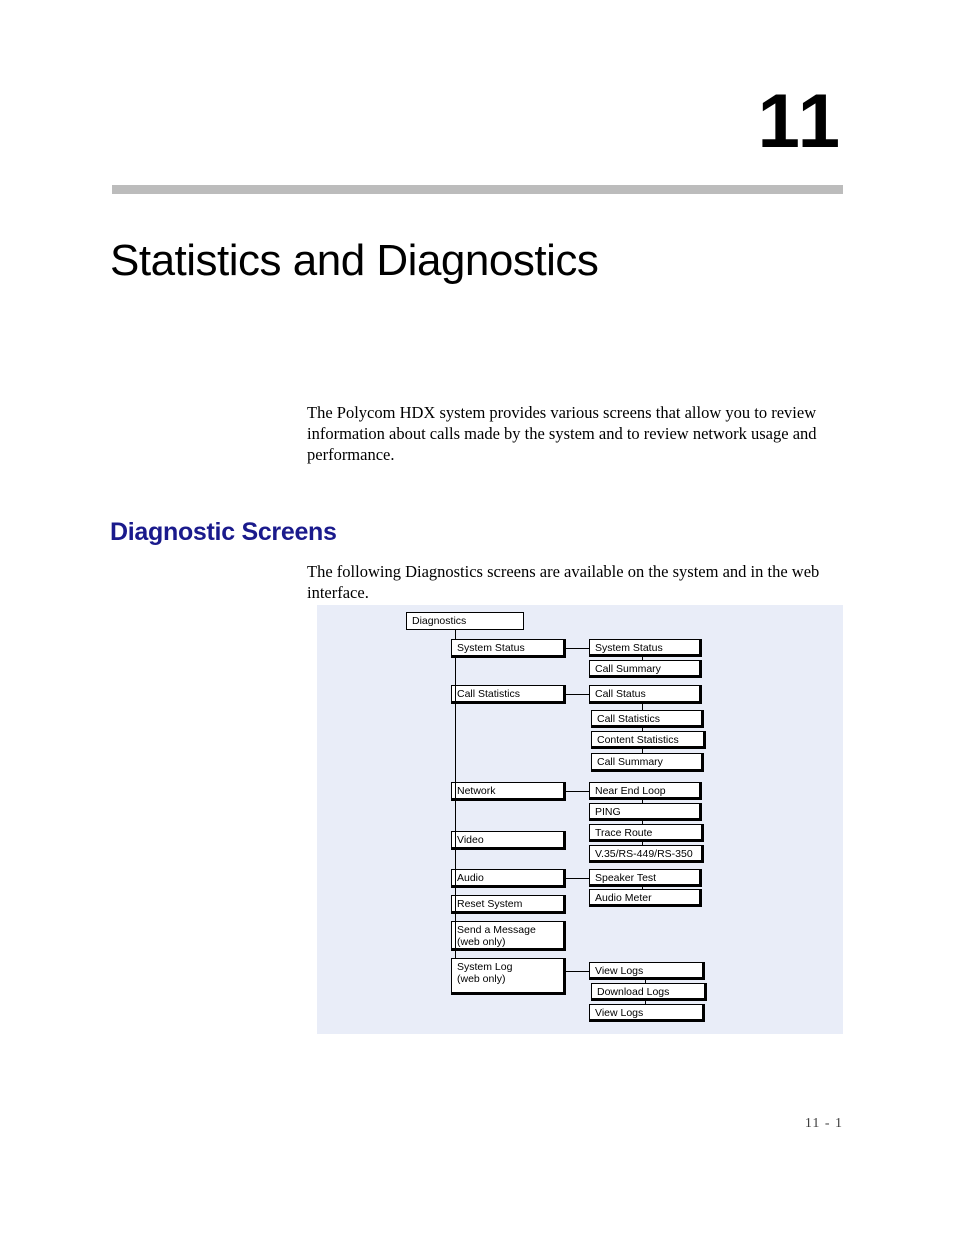 The image size is (954, 1235). What do you see at coordinates (508, 648) in the screenshot?
I see `diagram-node-system-status-menu: System Status` at bounding box center [508, 648].